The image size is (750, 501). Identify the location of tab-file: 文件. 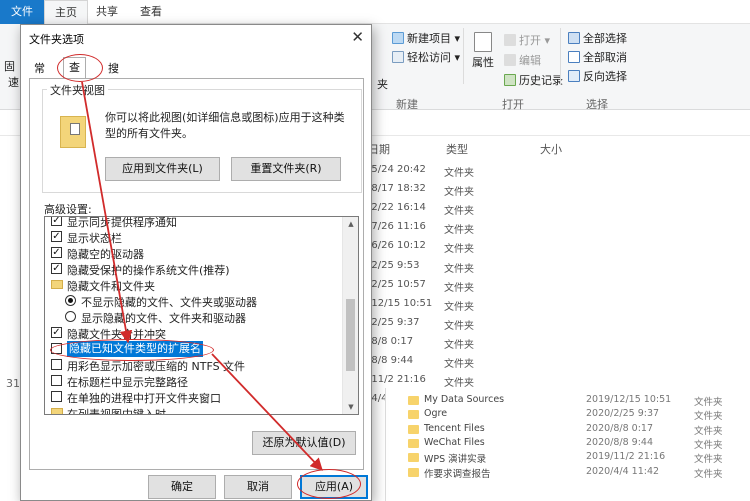
(22, 12).